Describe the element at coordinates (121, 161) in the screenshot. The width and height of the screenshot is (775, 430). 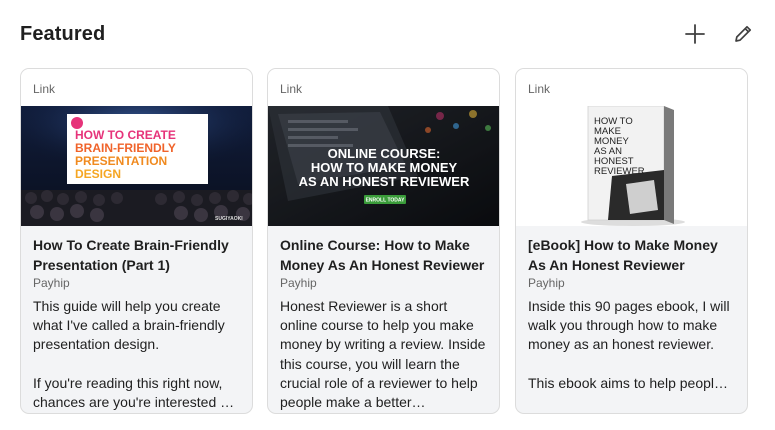
I see `thumb-title-line: PRESENTATION` at that location.